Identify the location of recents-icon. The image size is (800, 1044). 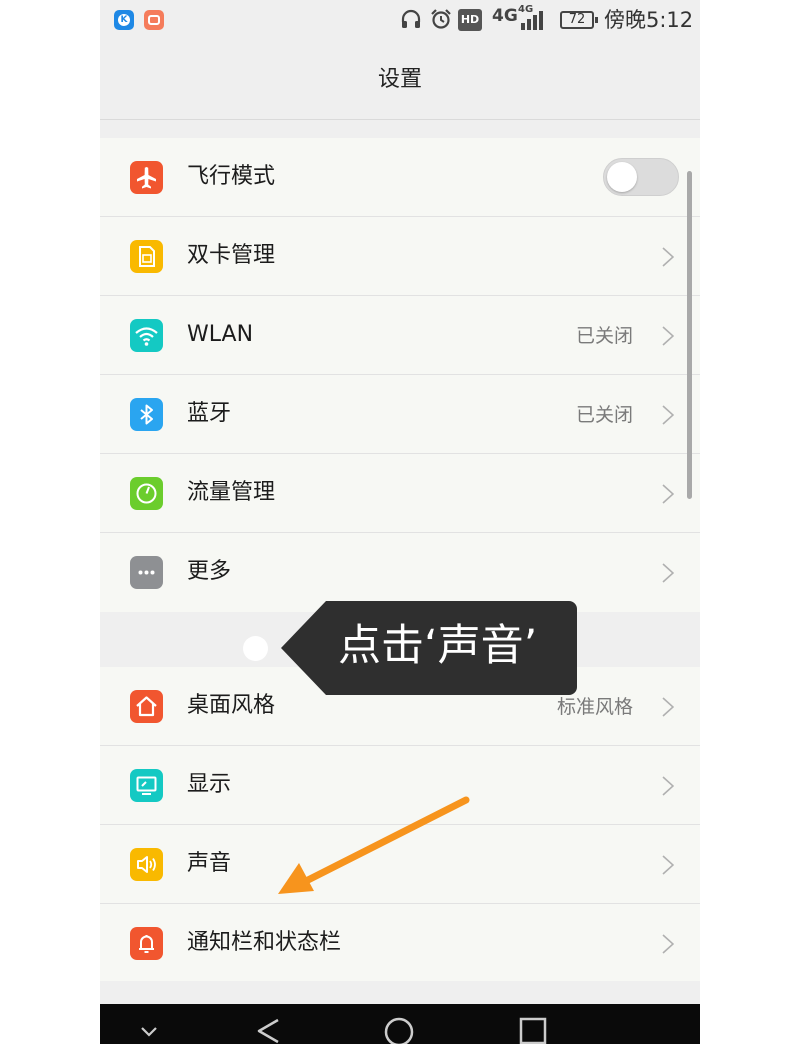
(533, 1030).